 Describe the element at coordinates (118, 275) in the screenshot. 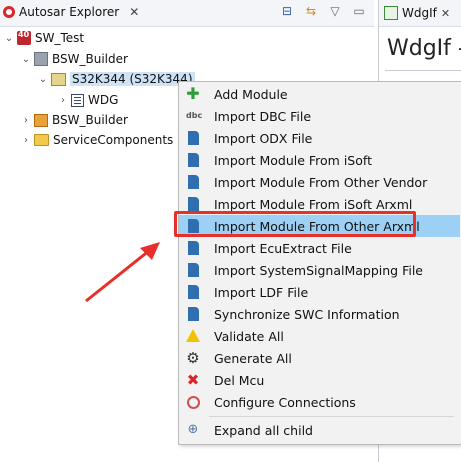

I see `annotation-arrow-shaft` at that location.